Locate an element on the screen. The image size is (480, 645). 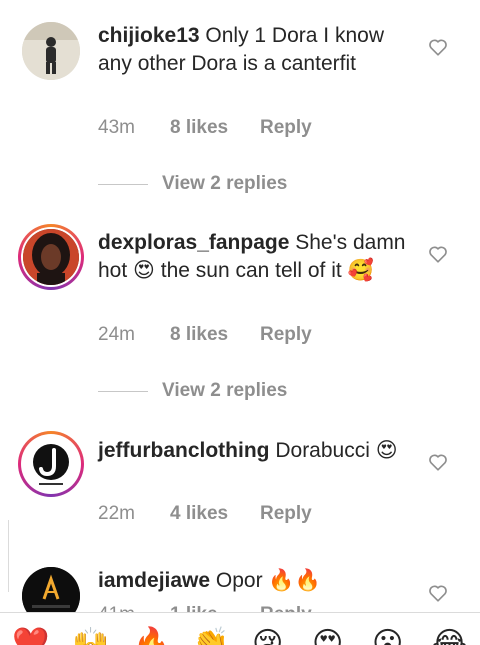
reaction-surprised-icon: 😮 is located at coordinates (387, 636).